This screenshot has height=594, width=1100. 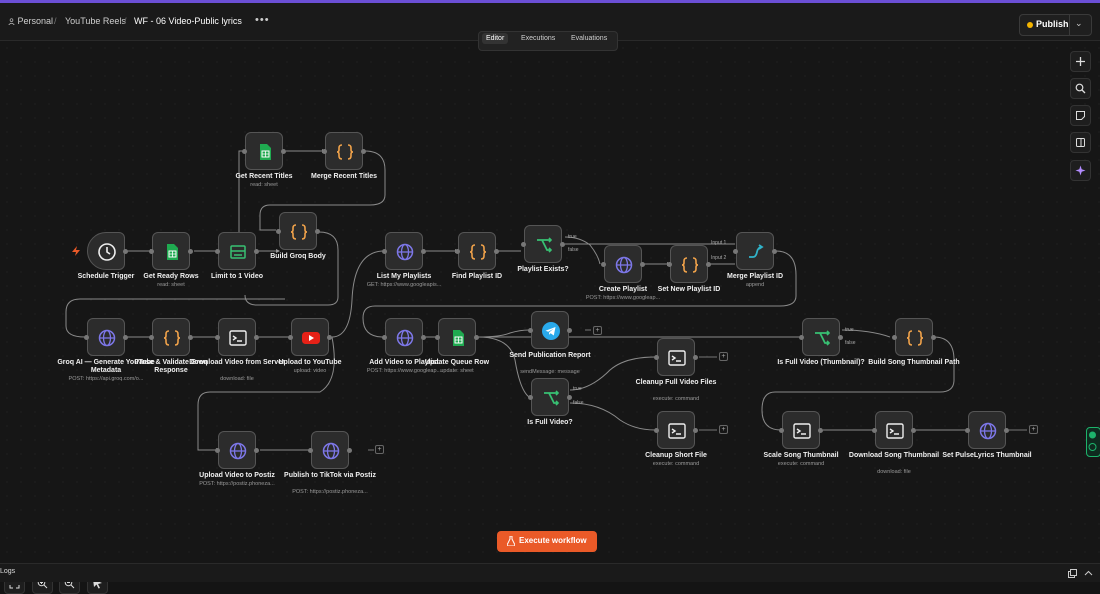 I want to click on node-postiz-upload, so click(x=237, y=450).